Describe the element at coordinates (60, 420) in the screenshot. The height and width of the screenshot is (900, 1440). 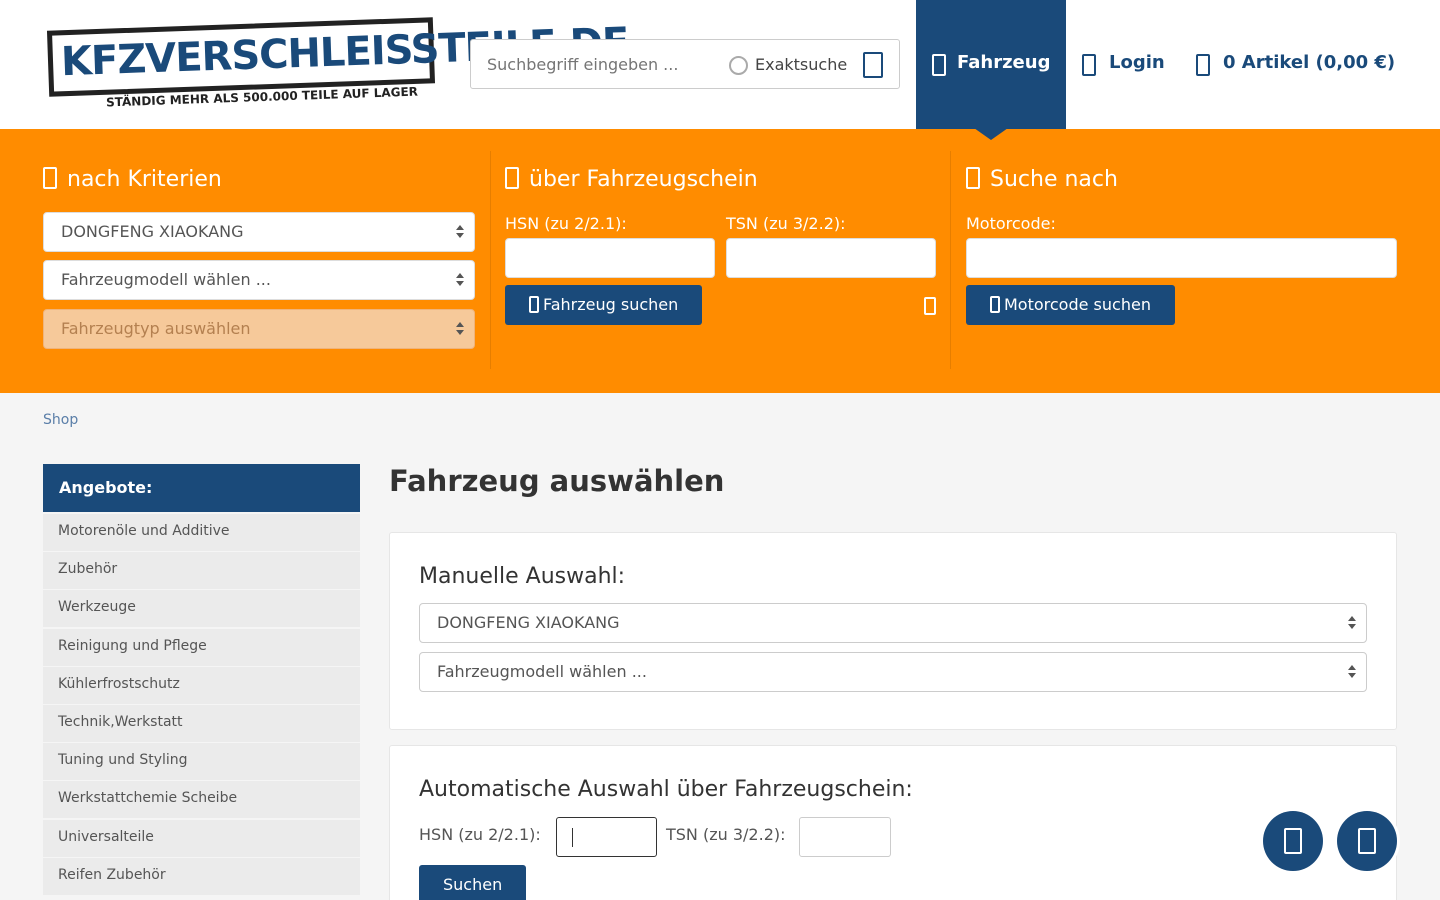
I see `breadcrumb-shop: Shop` at that location.